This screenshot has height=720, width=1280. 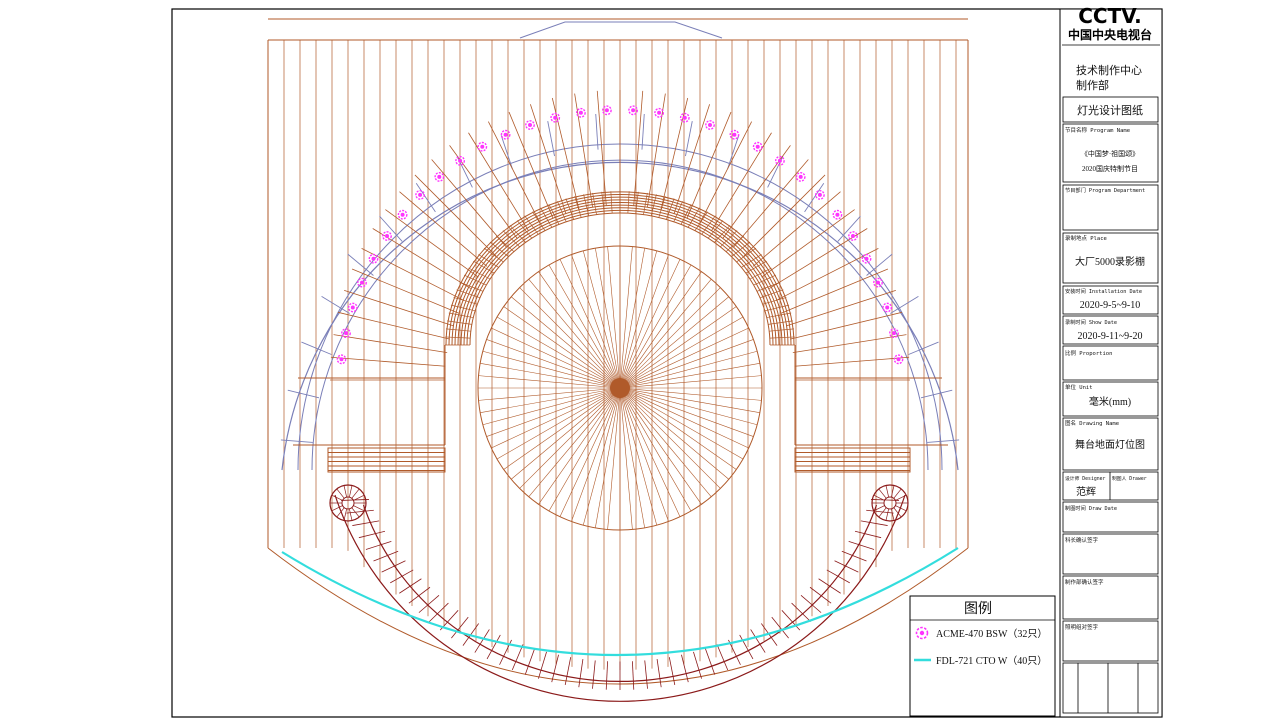 I want to click on dept-line-2: 制作部, so click(x=1092, y=85).